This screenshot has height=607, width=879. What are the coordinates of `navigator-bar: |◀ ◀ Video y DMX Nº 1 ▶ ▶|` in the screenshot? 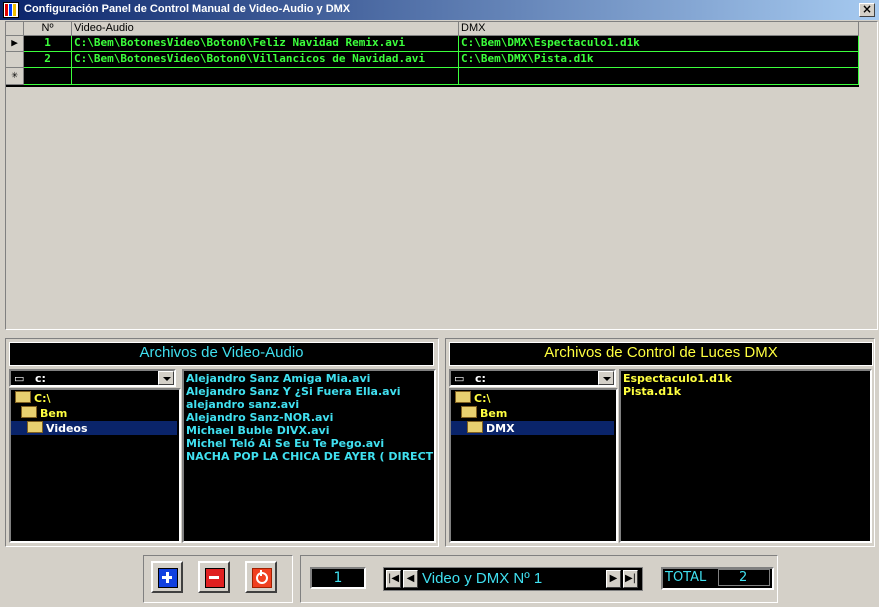 It's located at (513, 579).